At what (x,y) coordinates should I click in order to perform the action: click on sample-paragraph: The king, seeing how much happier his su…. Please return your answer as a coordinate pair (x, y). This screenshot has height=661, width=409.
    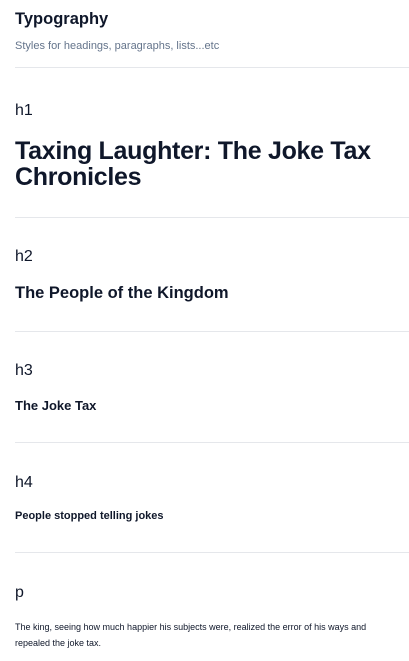
    Looking at the image, I should click on (191, 635).